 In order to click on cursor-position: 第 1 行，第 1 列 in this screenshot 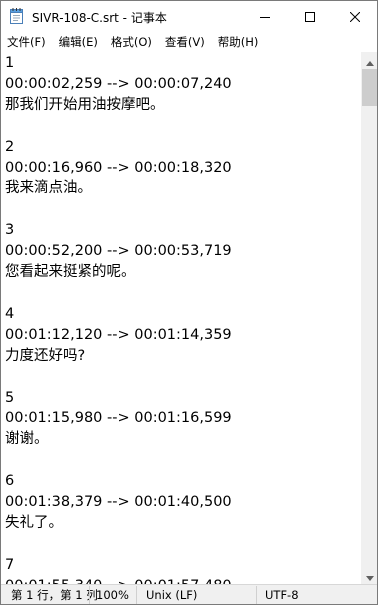, I will do `click(54, 595)`.